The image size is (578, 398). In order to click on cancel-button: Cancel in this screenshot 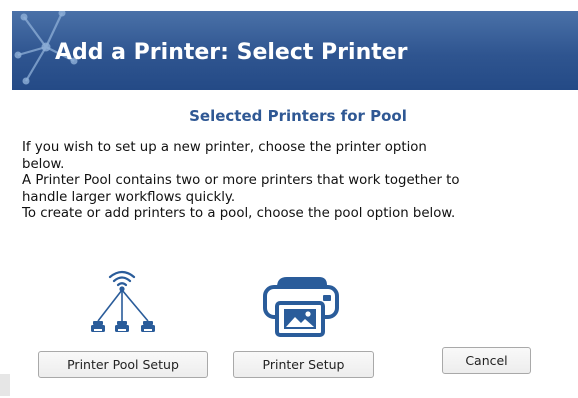, I will do `click(486, 360)`.